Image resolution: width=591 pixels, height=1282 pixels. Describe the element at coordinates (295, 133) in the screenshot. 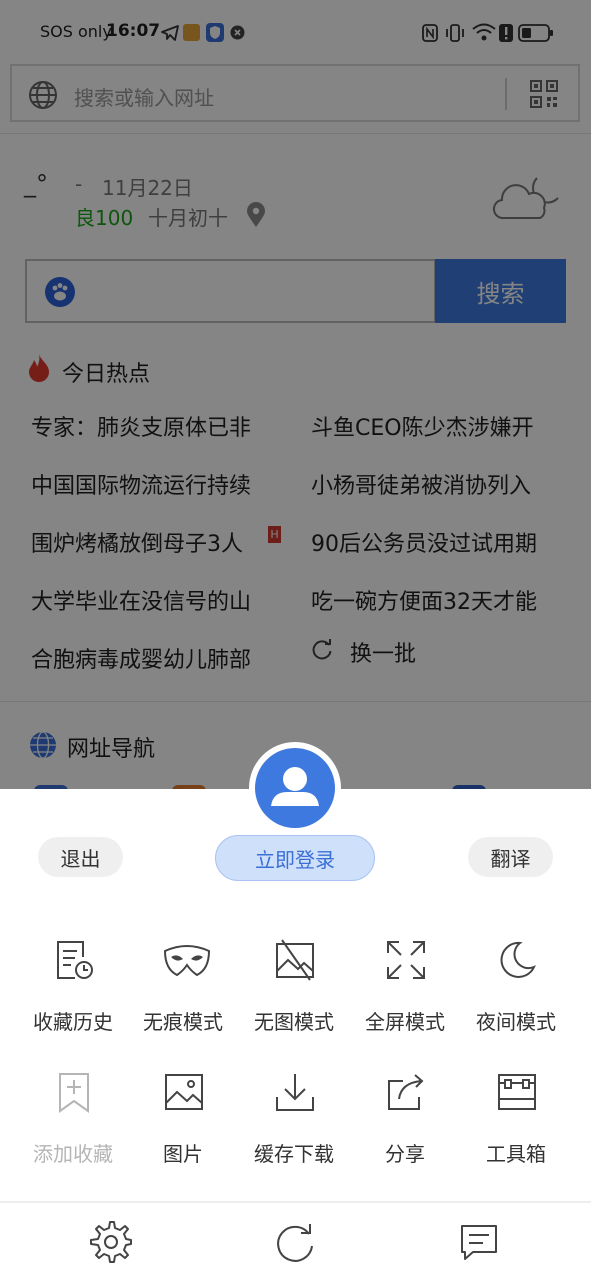

I see `header-divider` at that location.